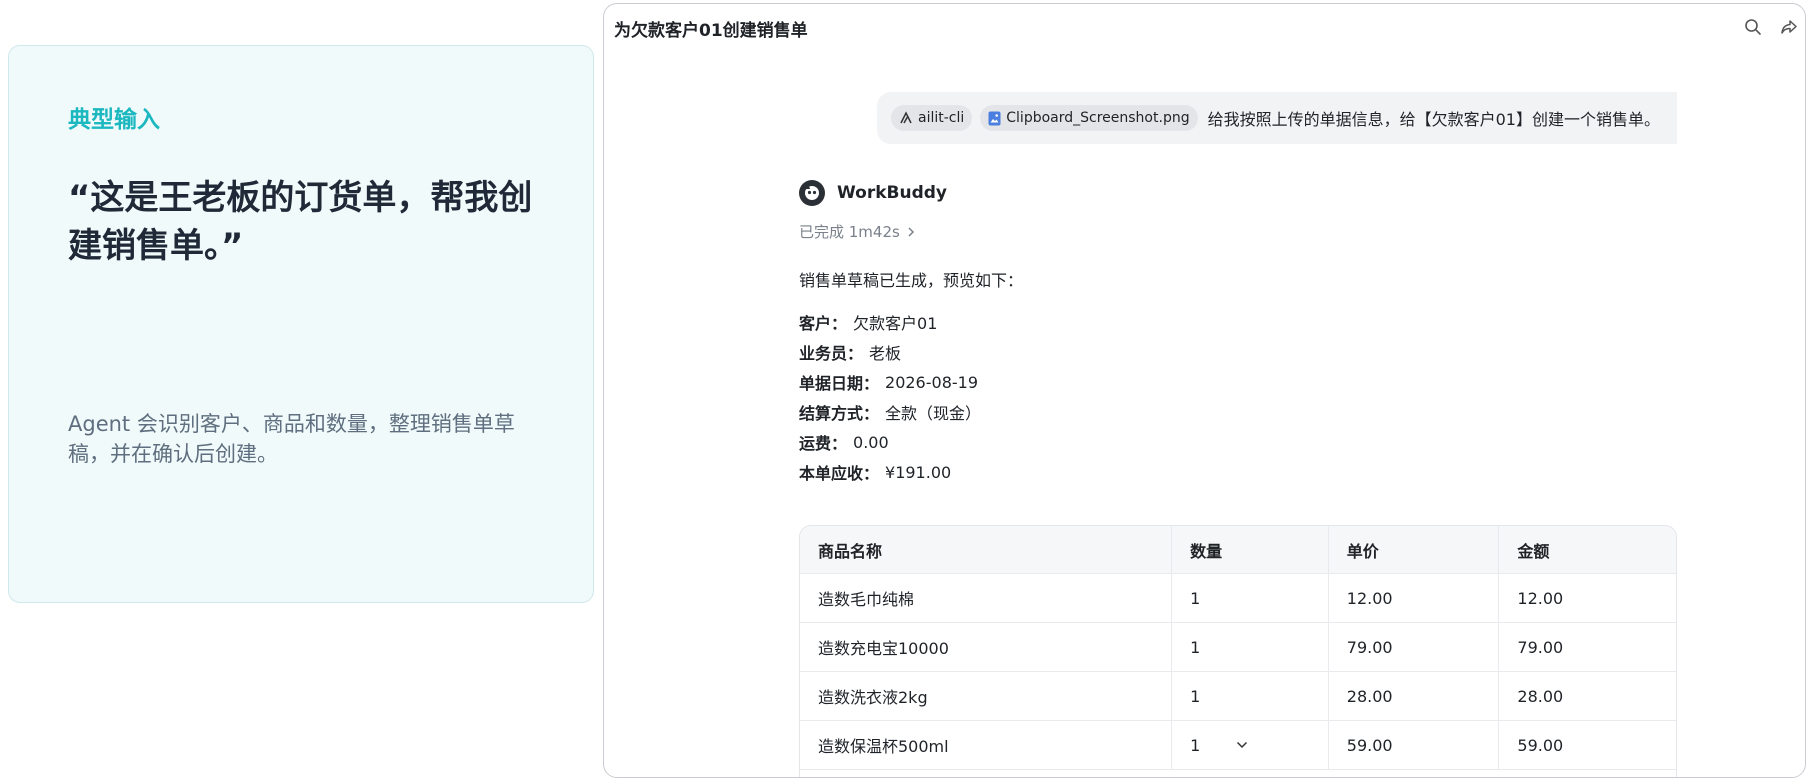  Describe the element at coordinates (850, 353) in the screenshot. I see `field-salesperson: 业务员： 老板` at that location.